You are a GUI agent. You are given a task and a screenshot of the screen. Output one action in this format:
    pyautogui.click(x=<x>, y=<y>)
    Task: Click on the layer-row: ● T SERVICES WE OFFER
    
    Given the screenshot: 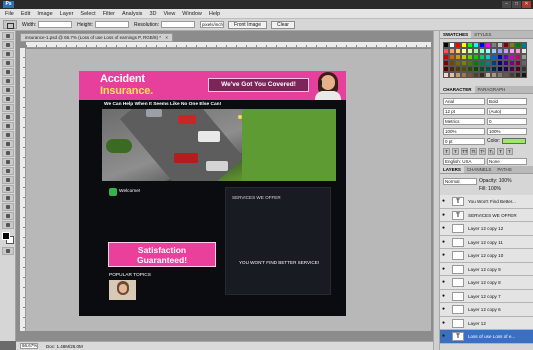 What is the action you would take?
    pyautogui.click(x=486, y=215)
    